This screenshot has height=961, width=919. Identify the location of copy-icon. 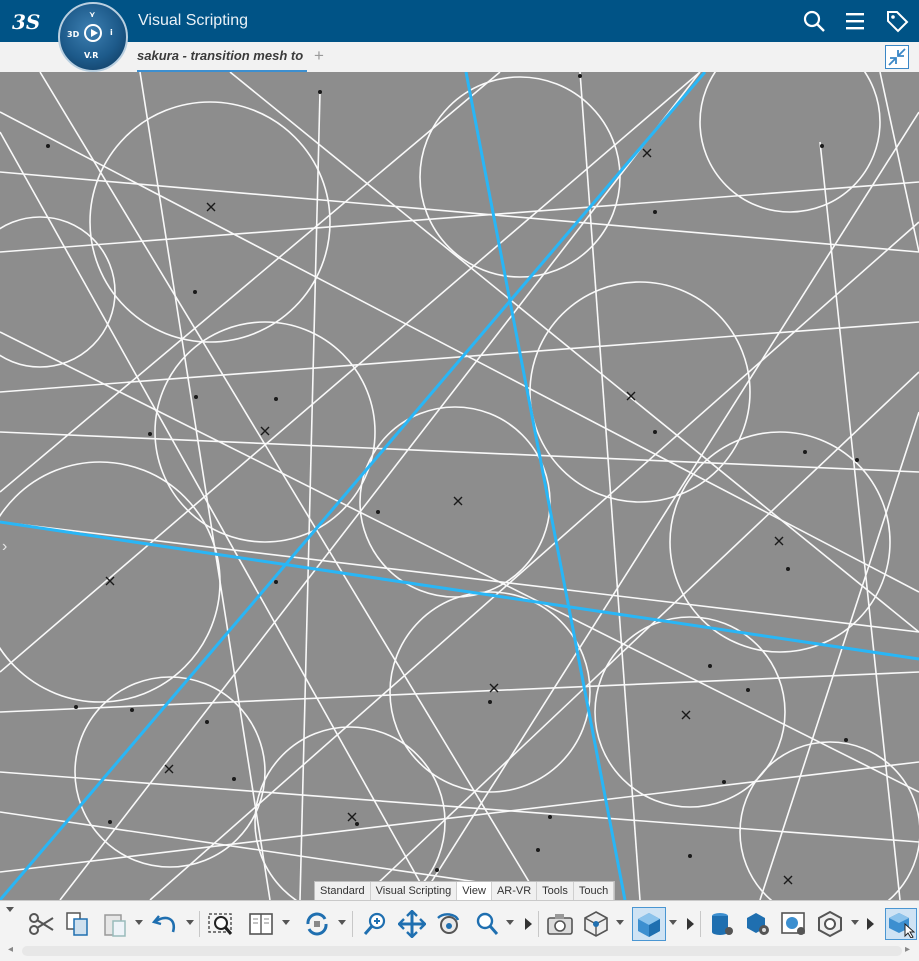
(77, 924).